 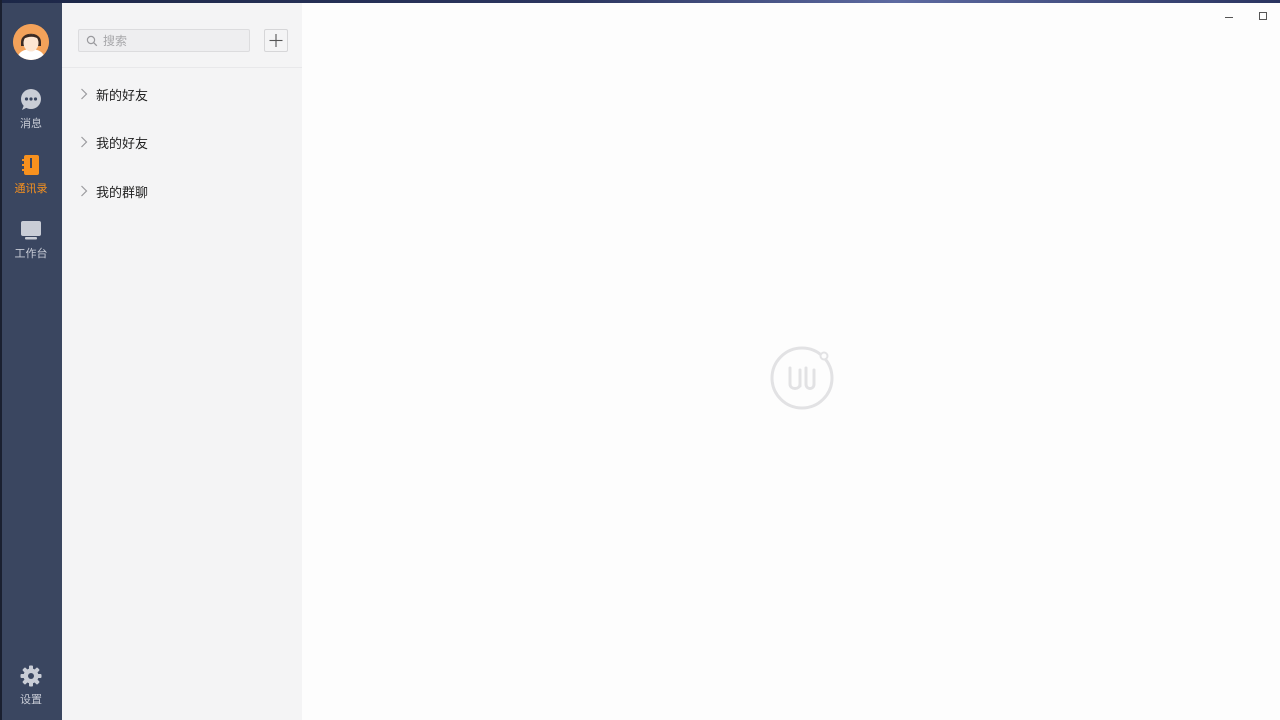 I want to click on contact-group-my-groups: 我的群聊, so click(x=182, y=191).